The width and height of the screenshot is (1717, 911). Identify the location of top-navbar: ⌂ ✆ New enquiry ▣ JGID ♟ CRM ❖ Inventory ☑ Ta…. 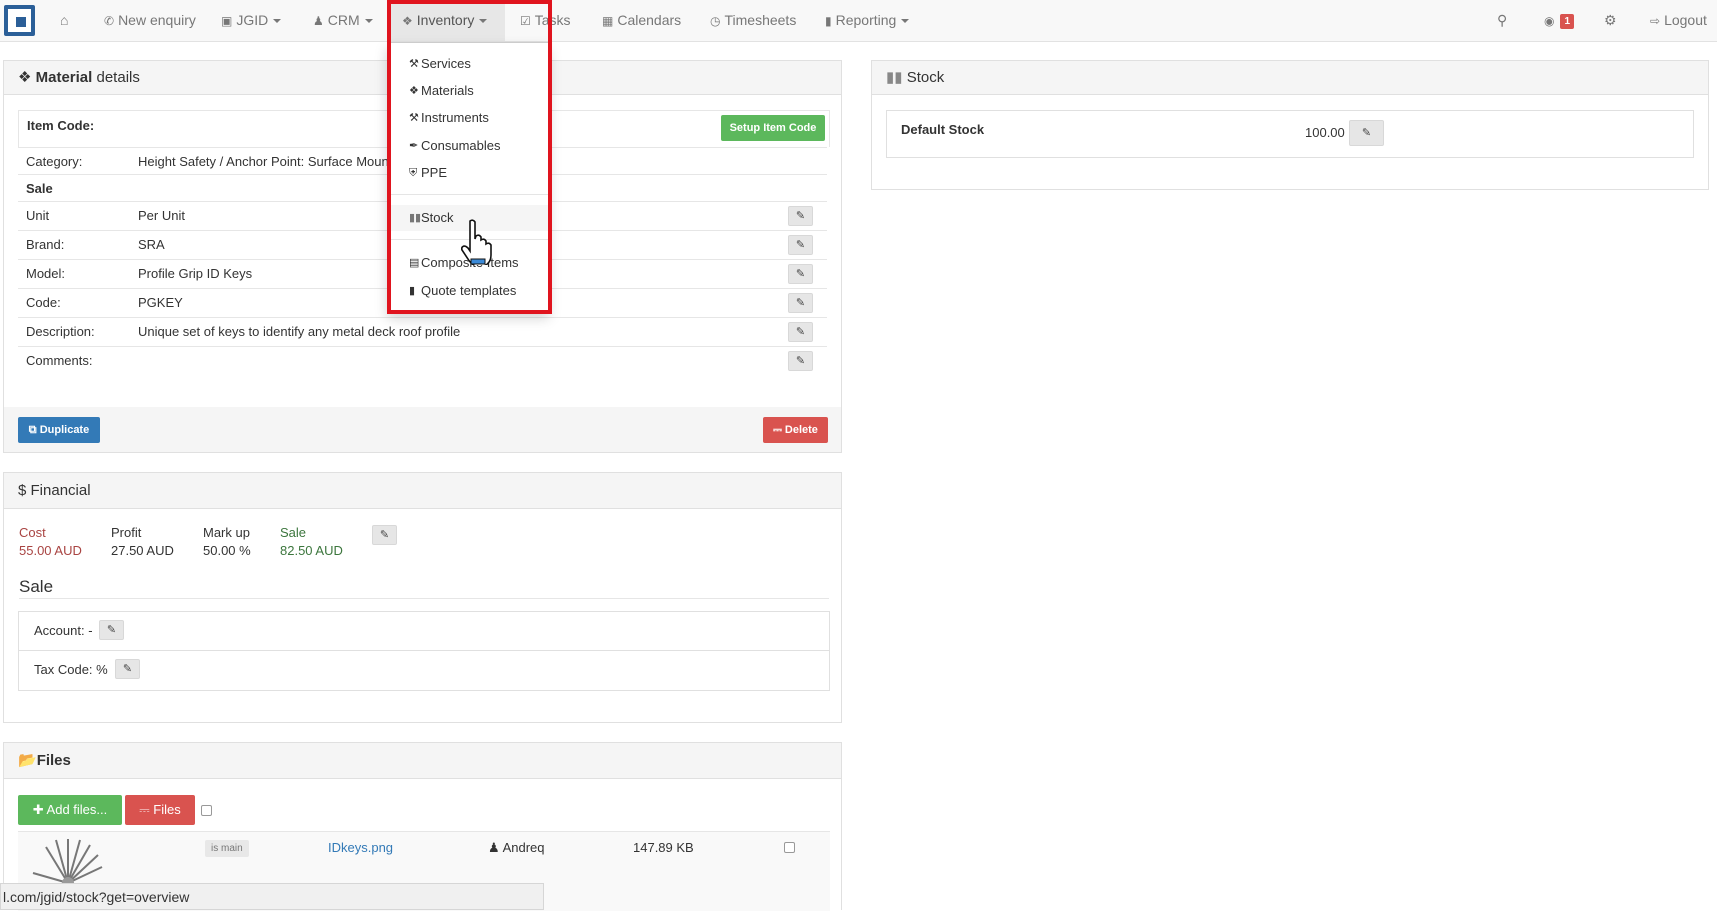
(858, 21).